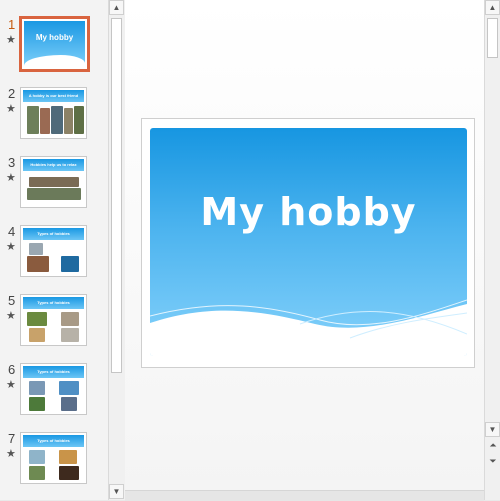 This screenshot has height=501, width=500. I want to click on slide-thumbnail-4: 4 ★ Types of hobbies, so click(54, 257).